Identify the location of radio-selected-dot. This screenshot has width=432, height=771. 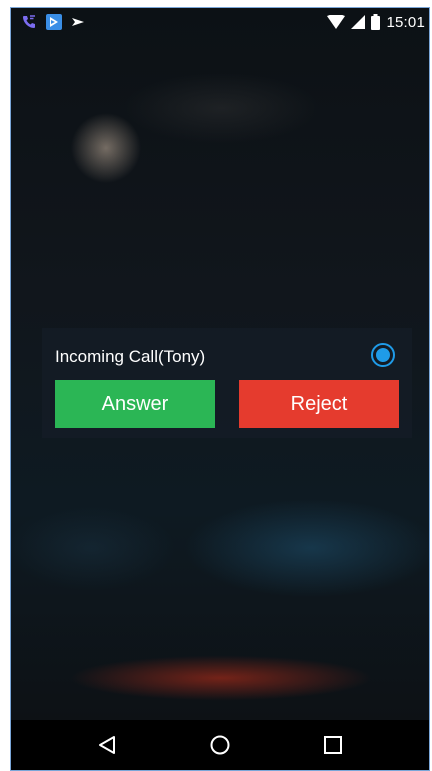
(383, 355).